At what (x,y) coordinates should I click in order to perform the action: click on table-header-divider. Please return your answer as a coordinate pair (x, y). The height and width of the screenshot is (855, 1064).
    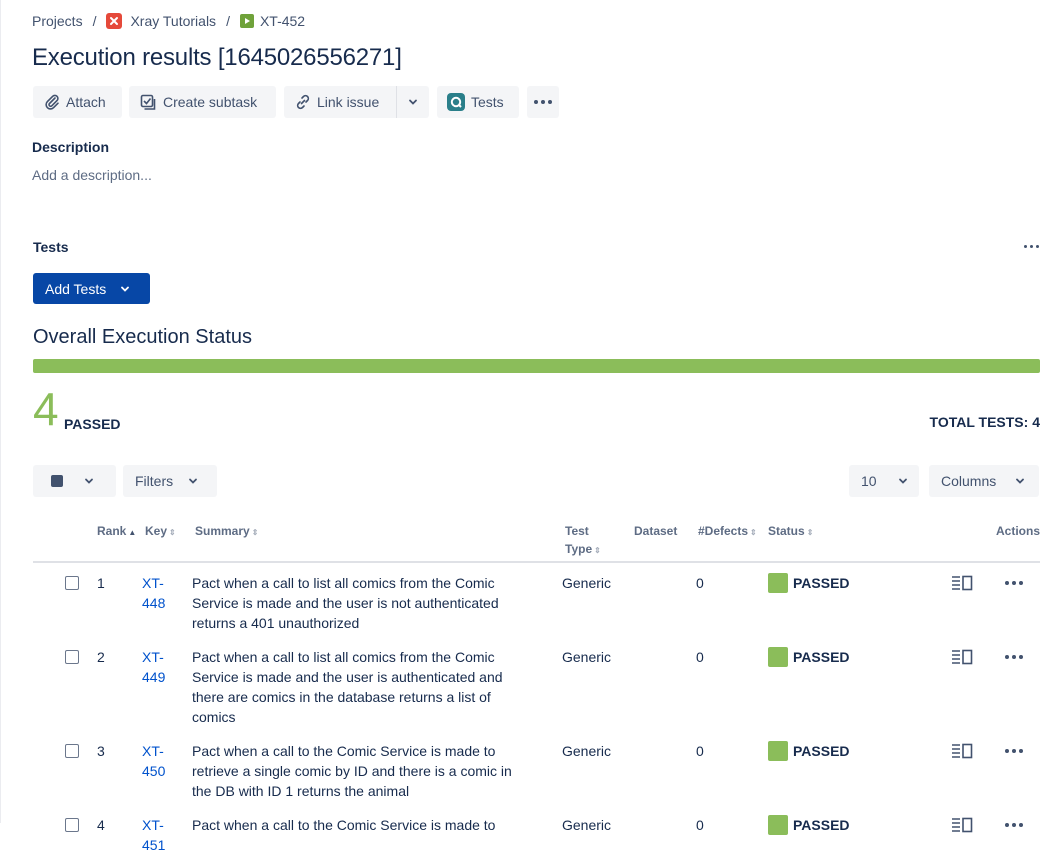
    Looking at the image, I should click on (536, 562).